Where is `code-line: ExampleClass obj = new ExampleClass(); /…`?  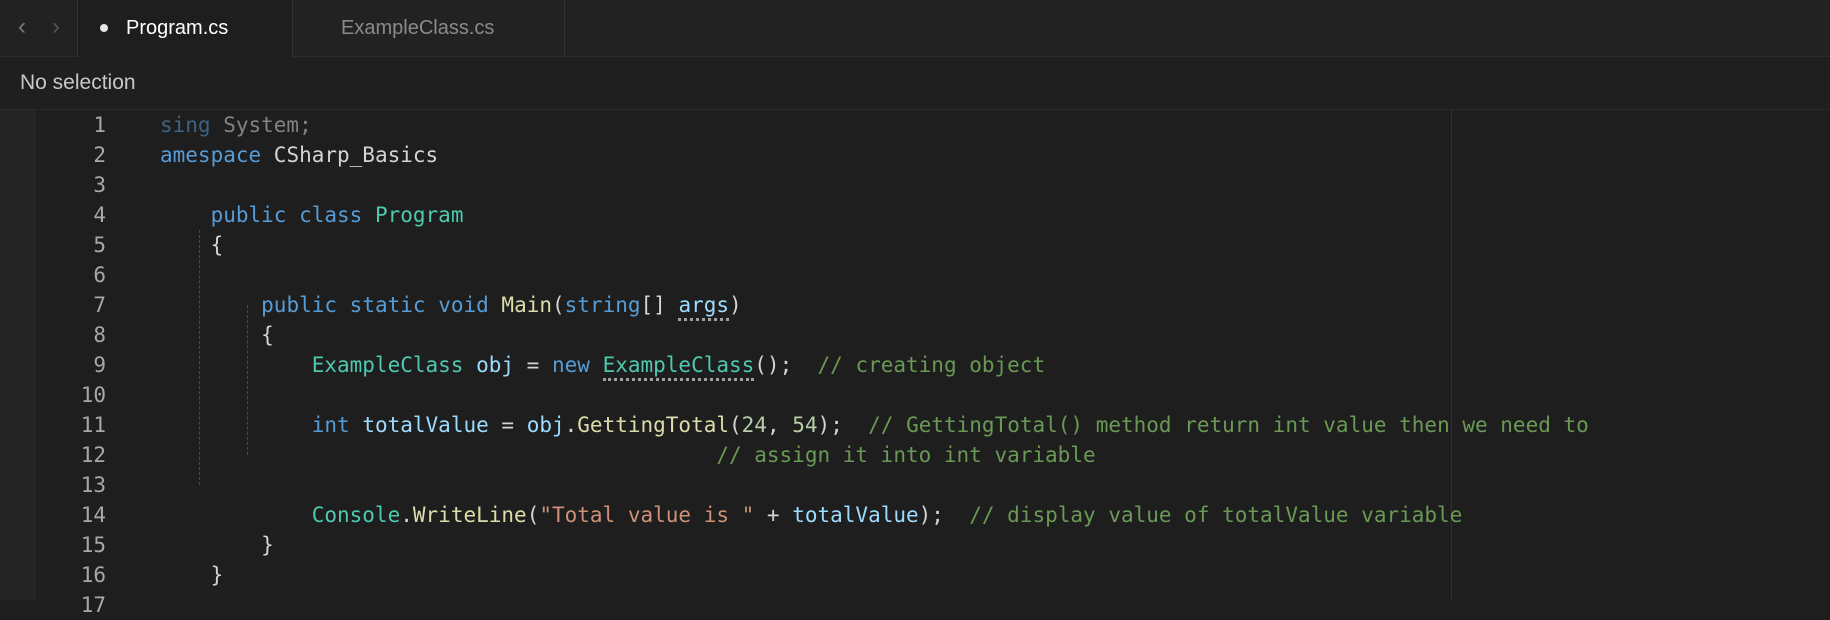 code-line: ExampleClass obj = new ExampleClass(); /… is located at coordinates (603, 365).